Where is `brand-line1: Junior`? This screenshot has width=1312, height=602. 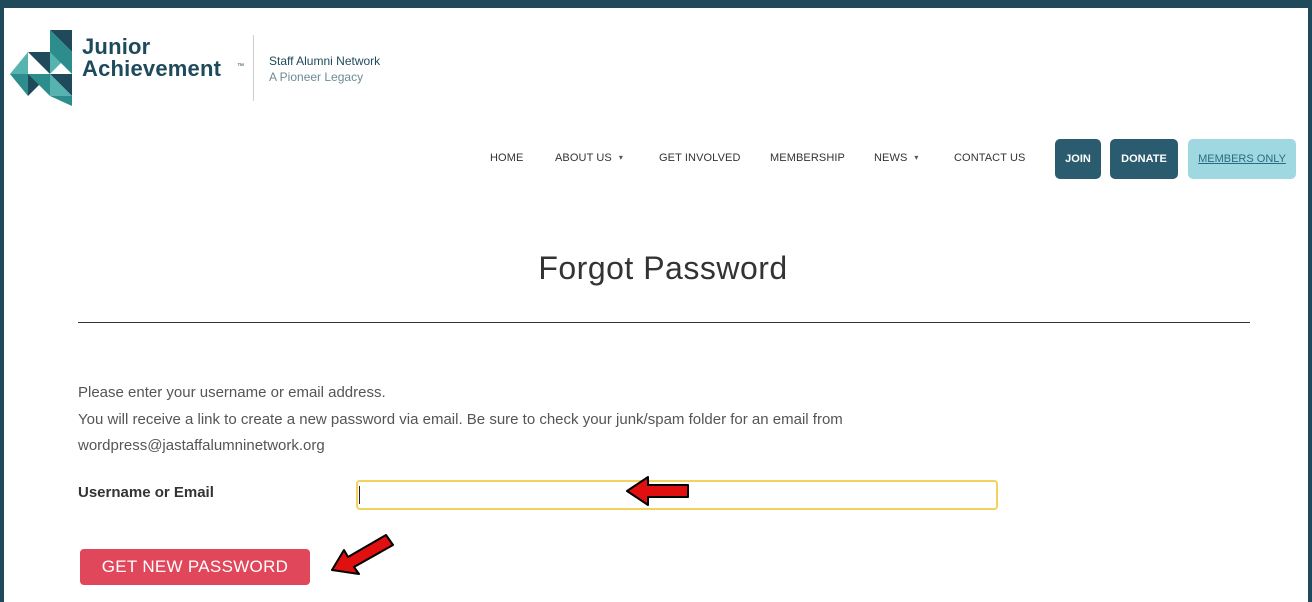
brand-line1: Junior is located at coordinates (116, 46).